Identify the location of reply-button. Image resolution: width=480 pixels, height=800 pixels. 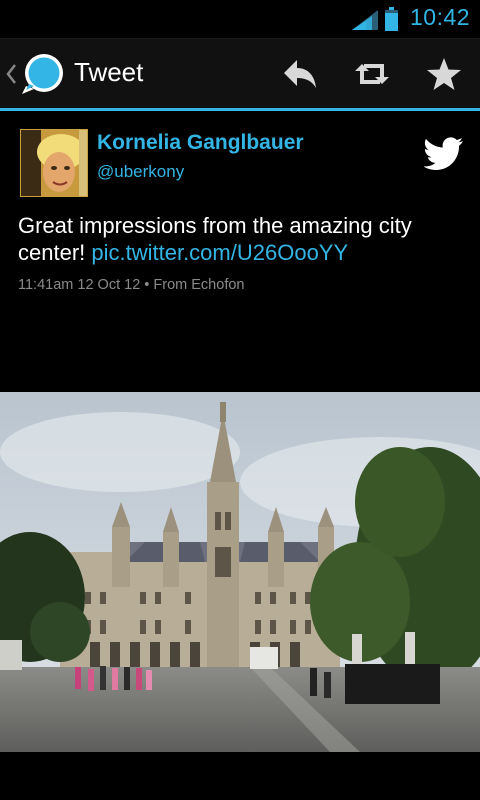
(300, 73).